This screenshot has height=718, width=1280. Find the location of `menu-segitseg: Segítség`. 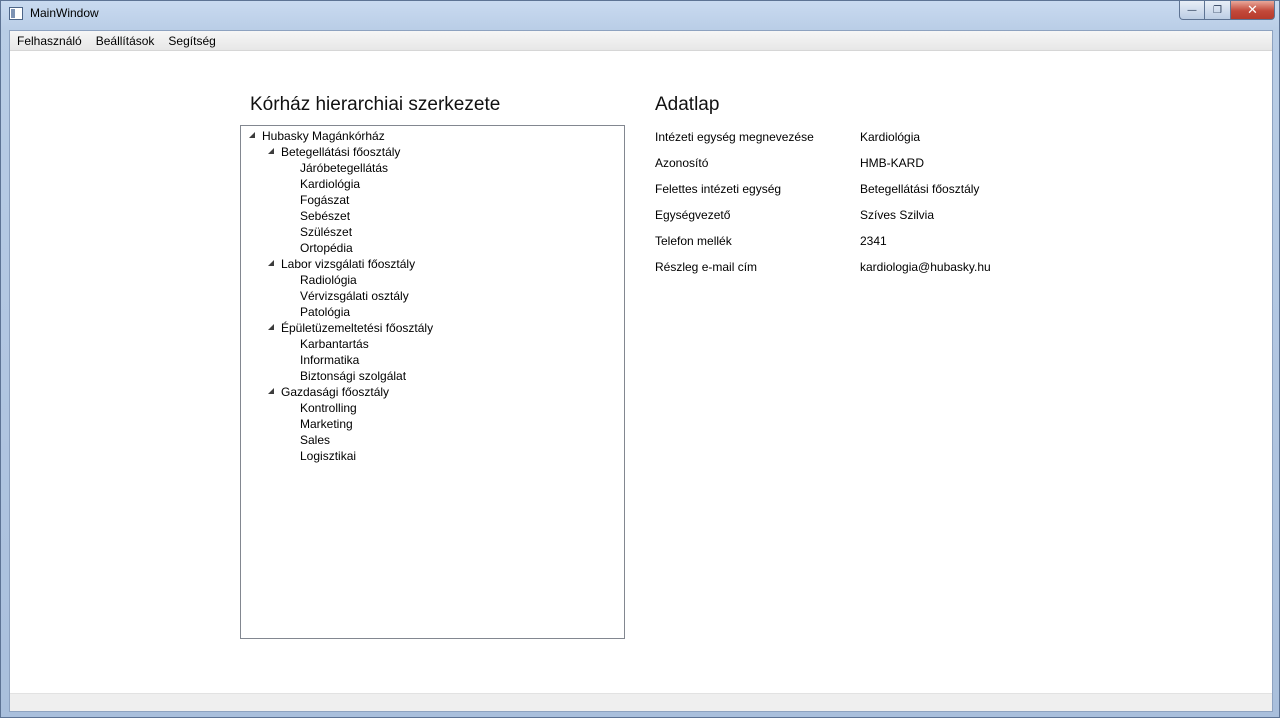

menu-segitseg: Segítség is located at coordinates (191, 41).